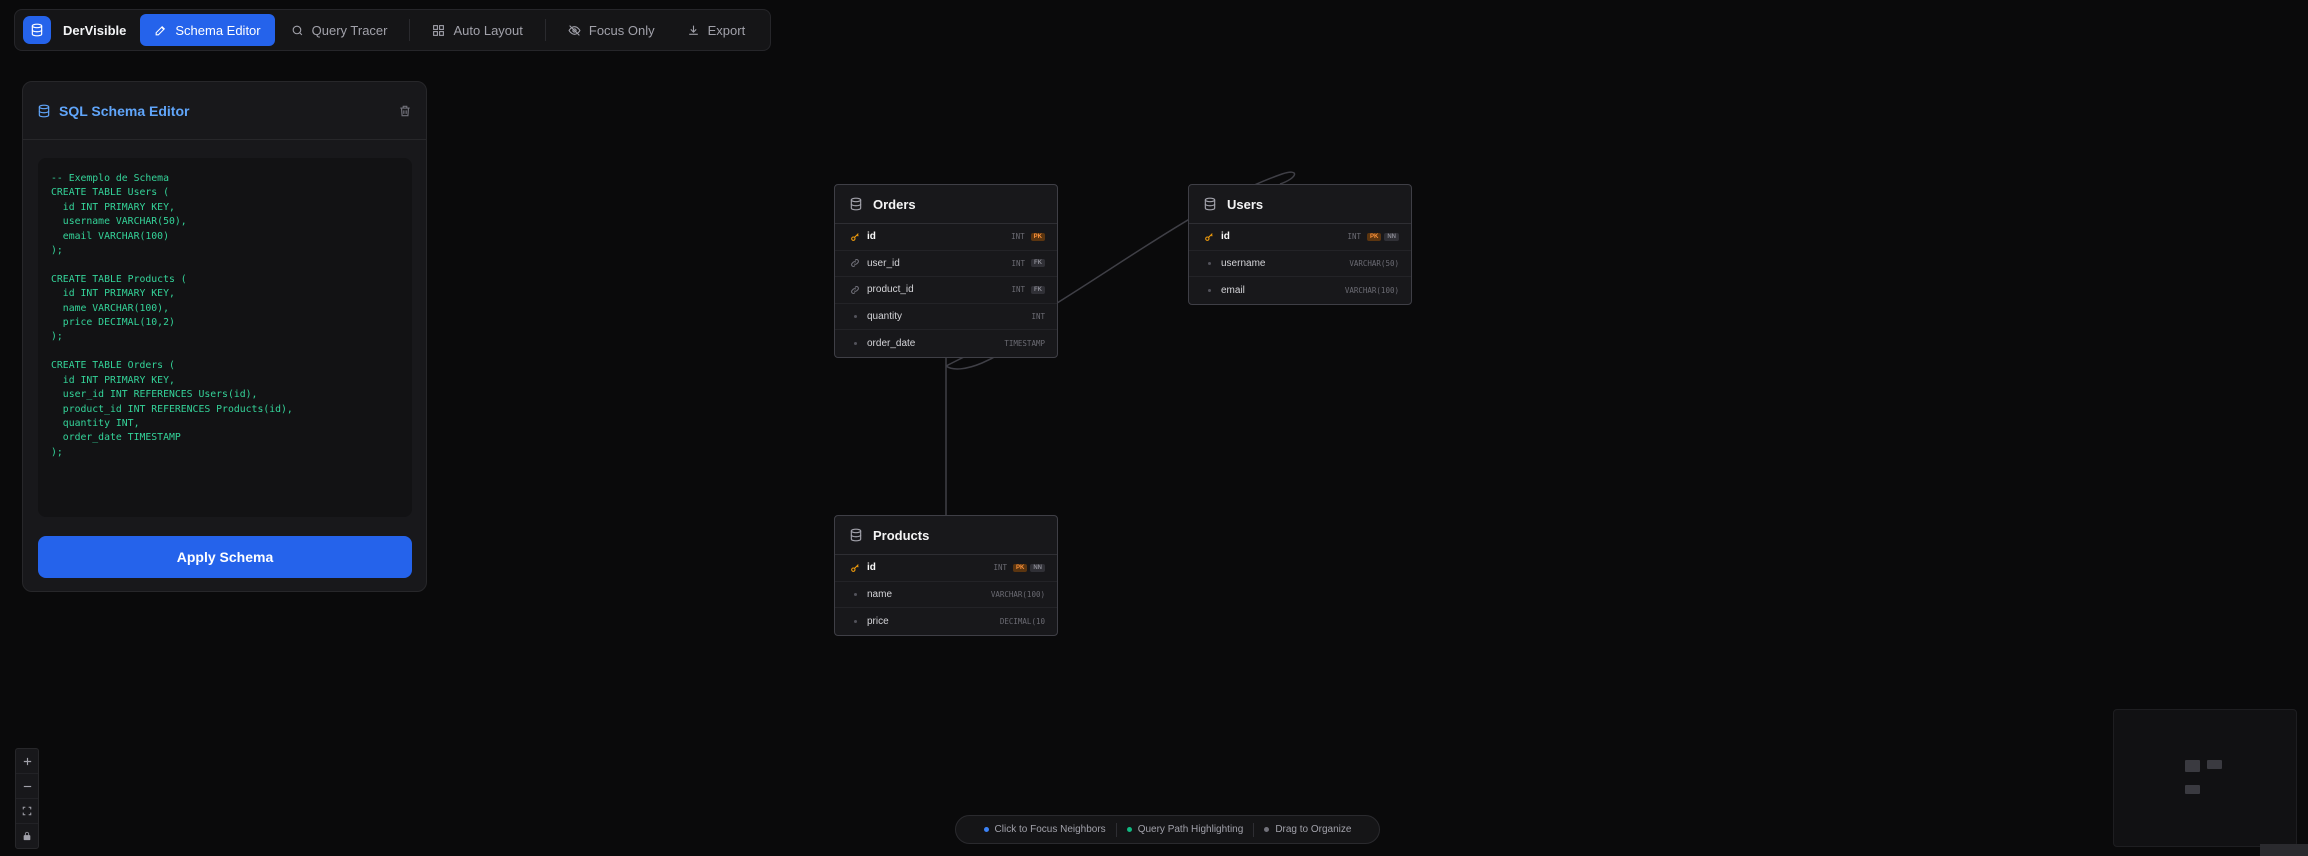 The image size is (2308, 856). I want to click on minimap-node-users, so click(2214, 764).